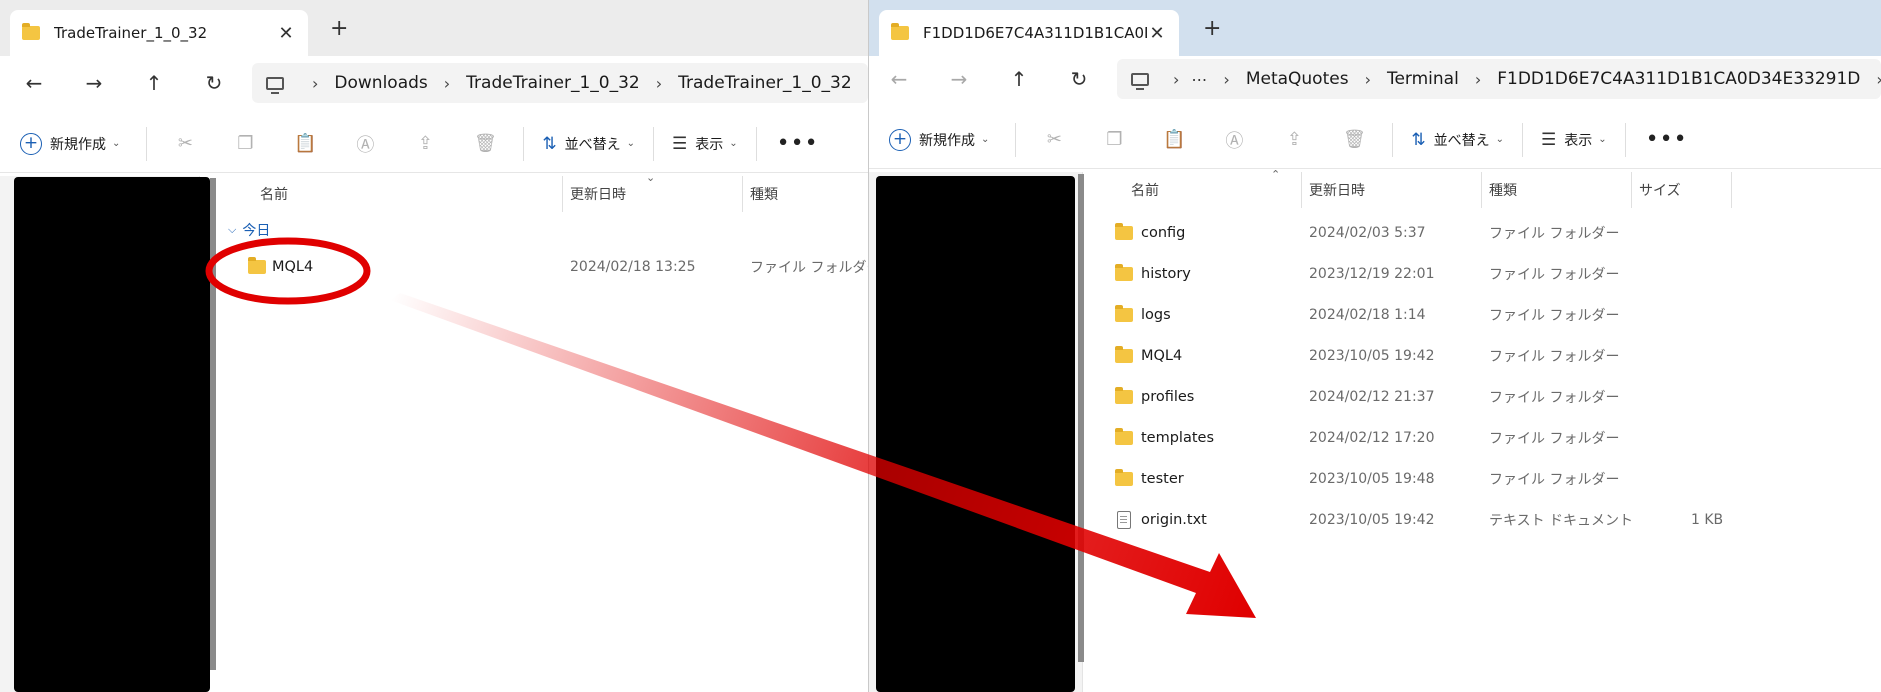 The width and height of the screenshot is (1881, 692). Describe the element at coordinates (1372, 396) in the screenshot. I see `item-modified: 2024/02/12 21:37` at that location.